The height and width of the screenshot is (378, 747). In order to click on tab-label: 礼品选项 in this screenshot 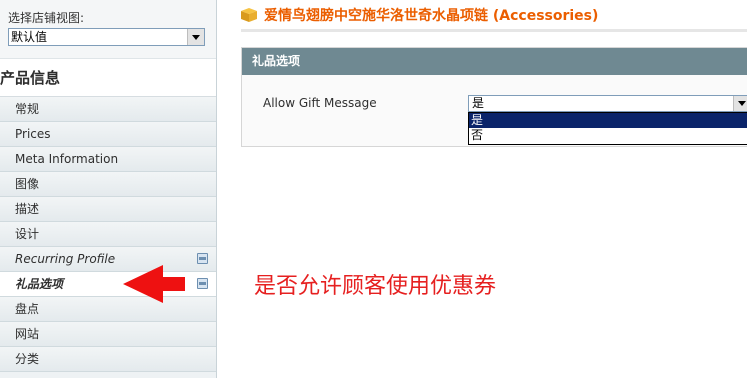, I will do `click(39, 284)`.